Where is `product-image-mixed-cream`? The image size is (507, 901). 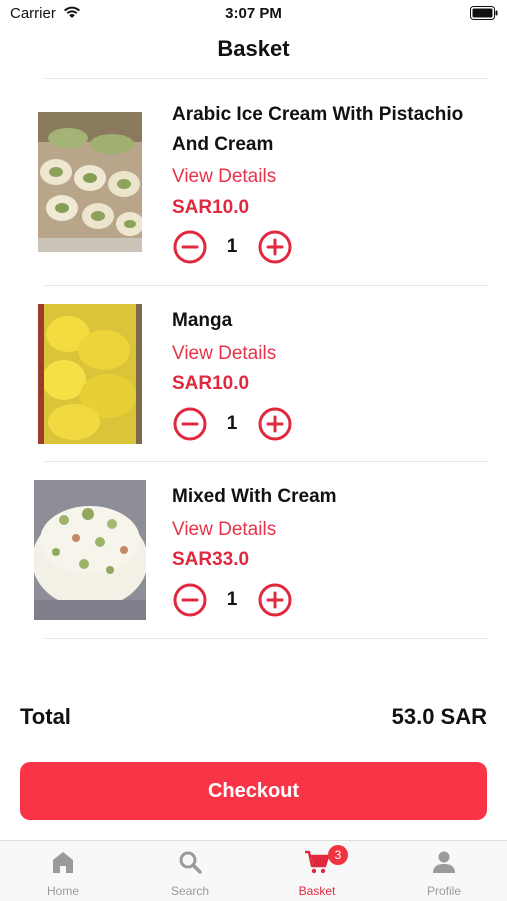
product-image-mixed-cream is located at coordinates (90, 550).